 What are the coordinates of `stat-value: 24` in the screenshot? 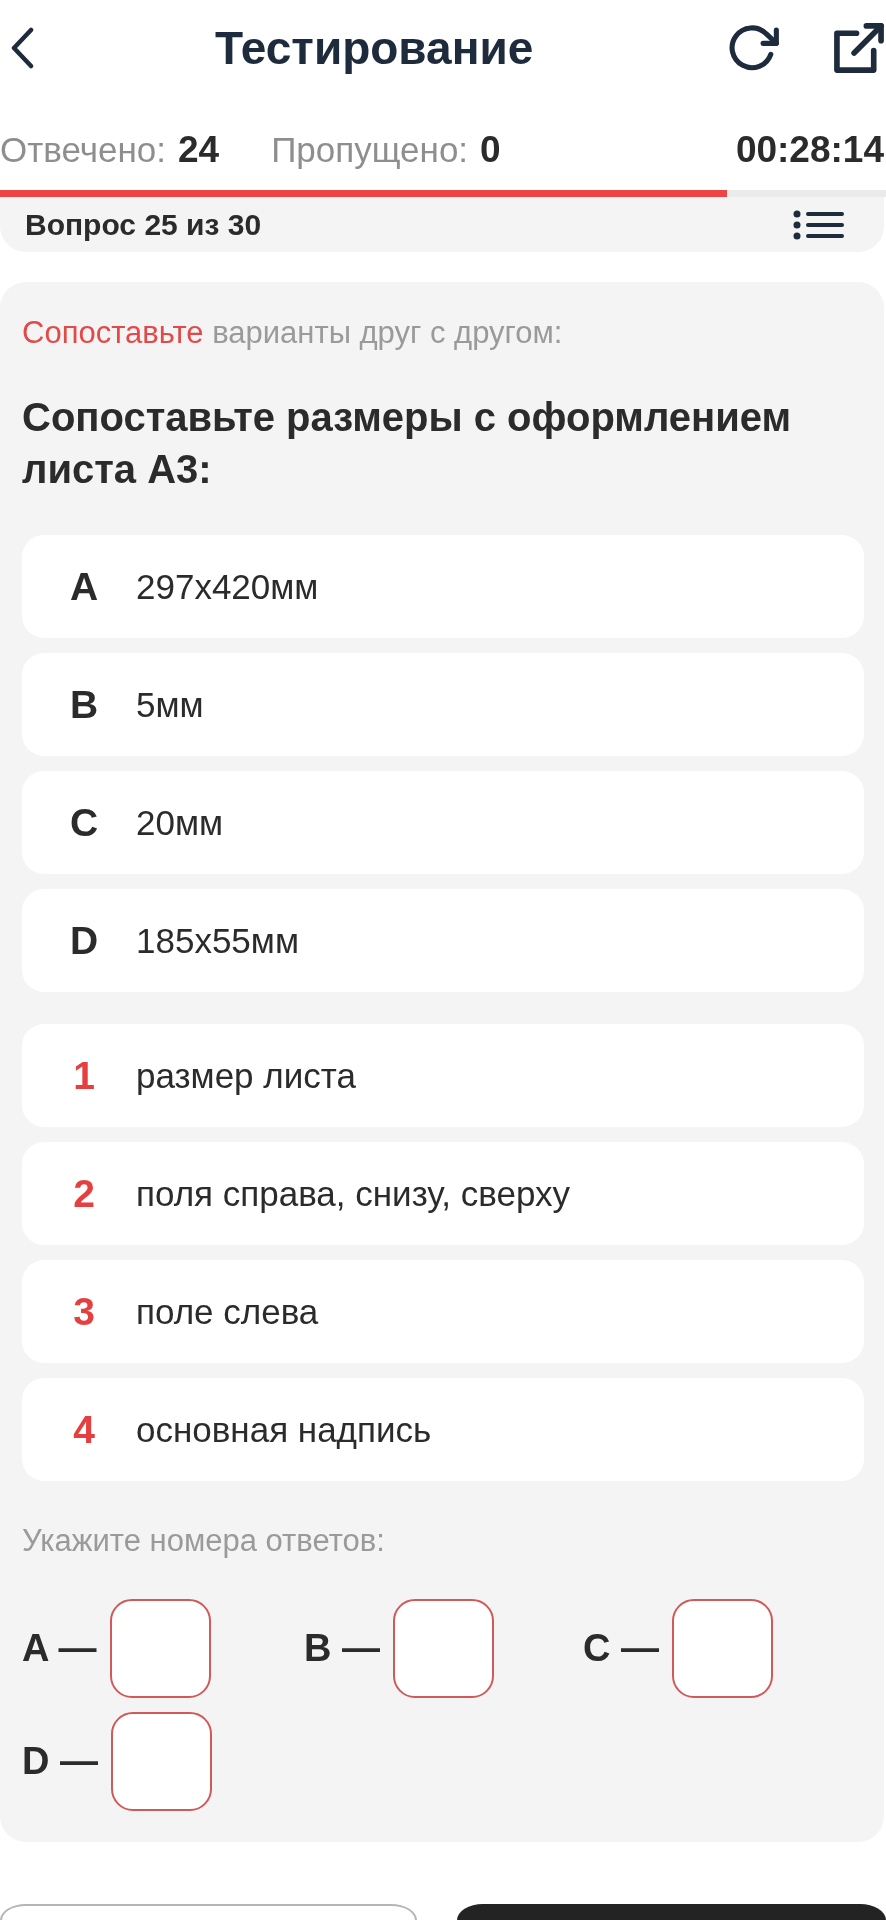 It's located at (199, 150).